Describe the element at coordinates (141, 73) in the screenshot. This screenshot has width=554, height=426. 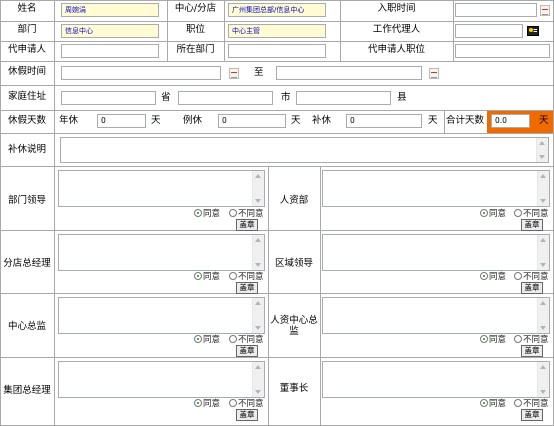
I see `leave-start-field` at that location.